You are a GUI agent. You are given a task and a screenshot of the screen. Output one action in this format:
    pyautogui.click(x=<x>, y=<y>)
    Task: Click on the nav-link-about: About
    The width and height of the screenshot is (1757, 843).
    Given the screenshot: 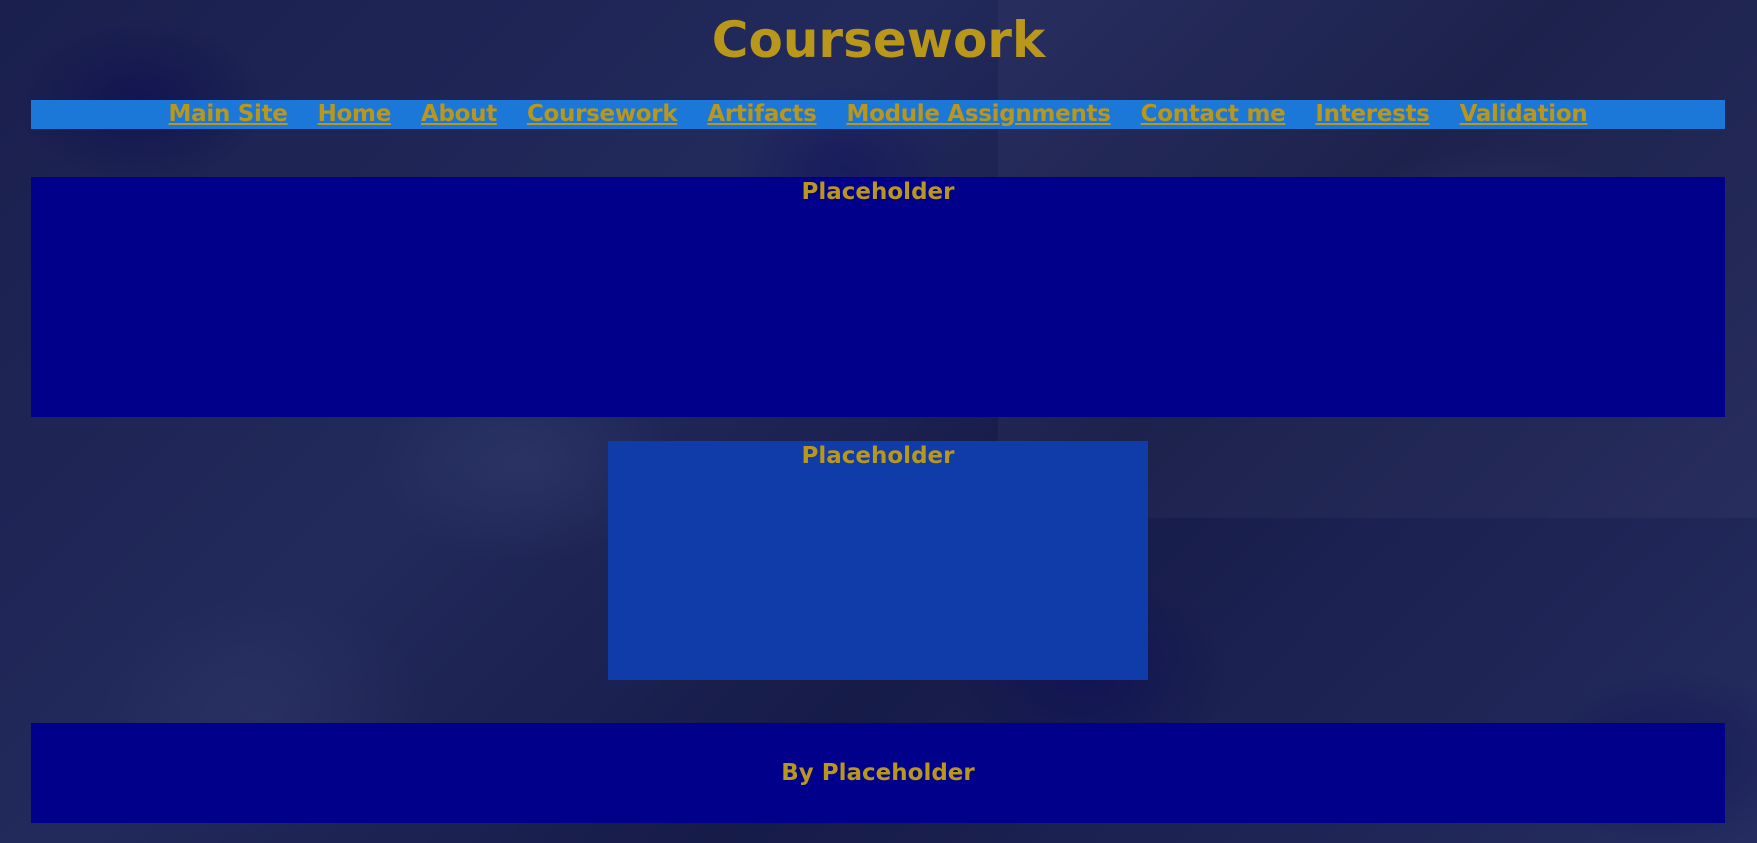 What is the action you would take?
    pyautogui.click(x=459, y=114)
    